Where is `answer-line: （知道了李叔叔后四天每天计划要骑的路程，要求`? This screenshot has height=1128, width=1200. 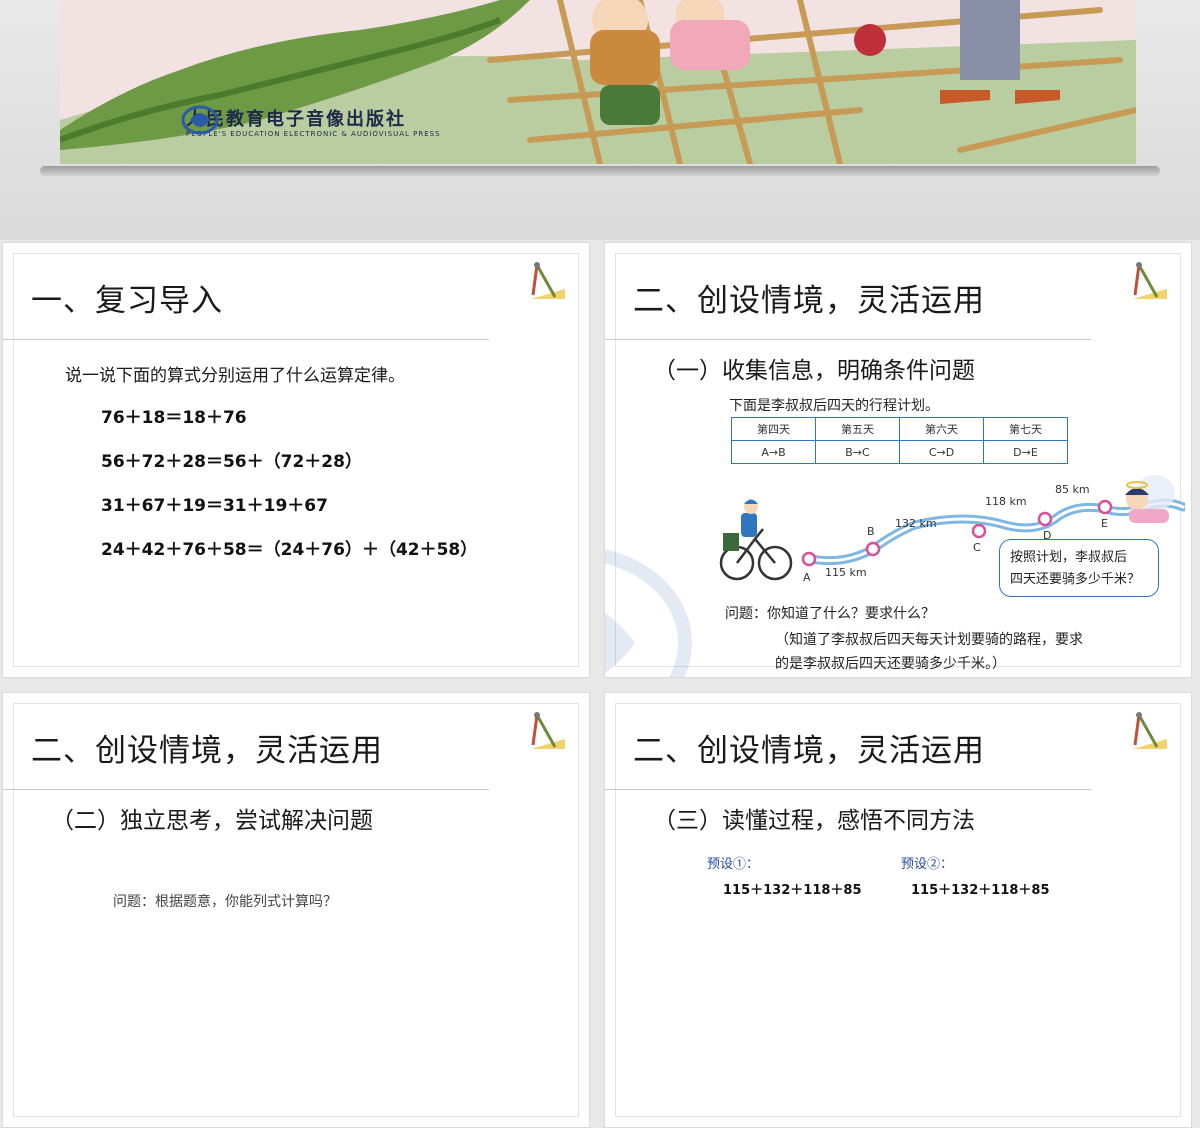 answer-line: （知道了李叔叔后四天每天计划要骑的路程，要求 is located at coordinates (929, 640).